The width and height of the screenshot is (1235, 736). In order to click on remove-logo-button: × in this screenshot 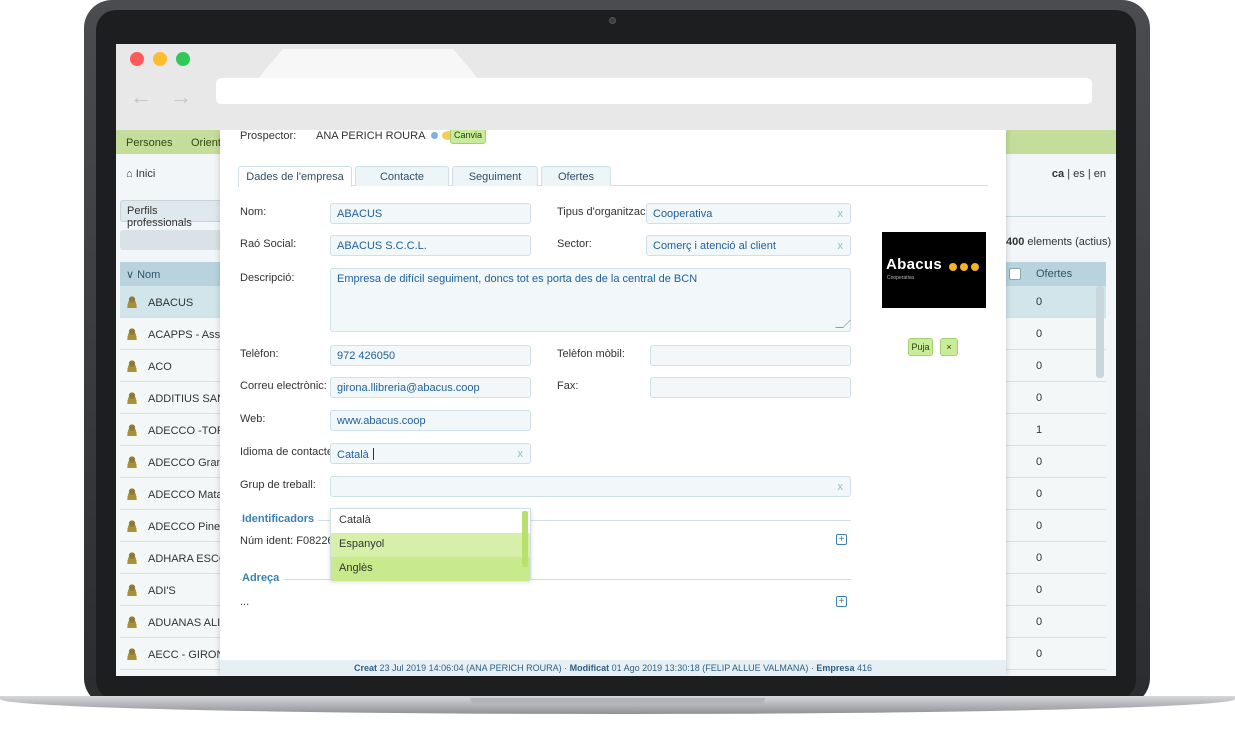, I will do `click(949, 347)`.